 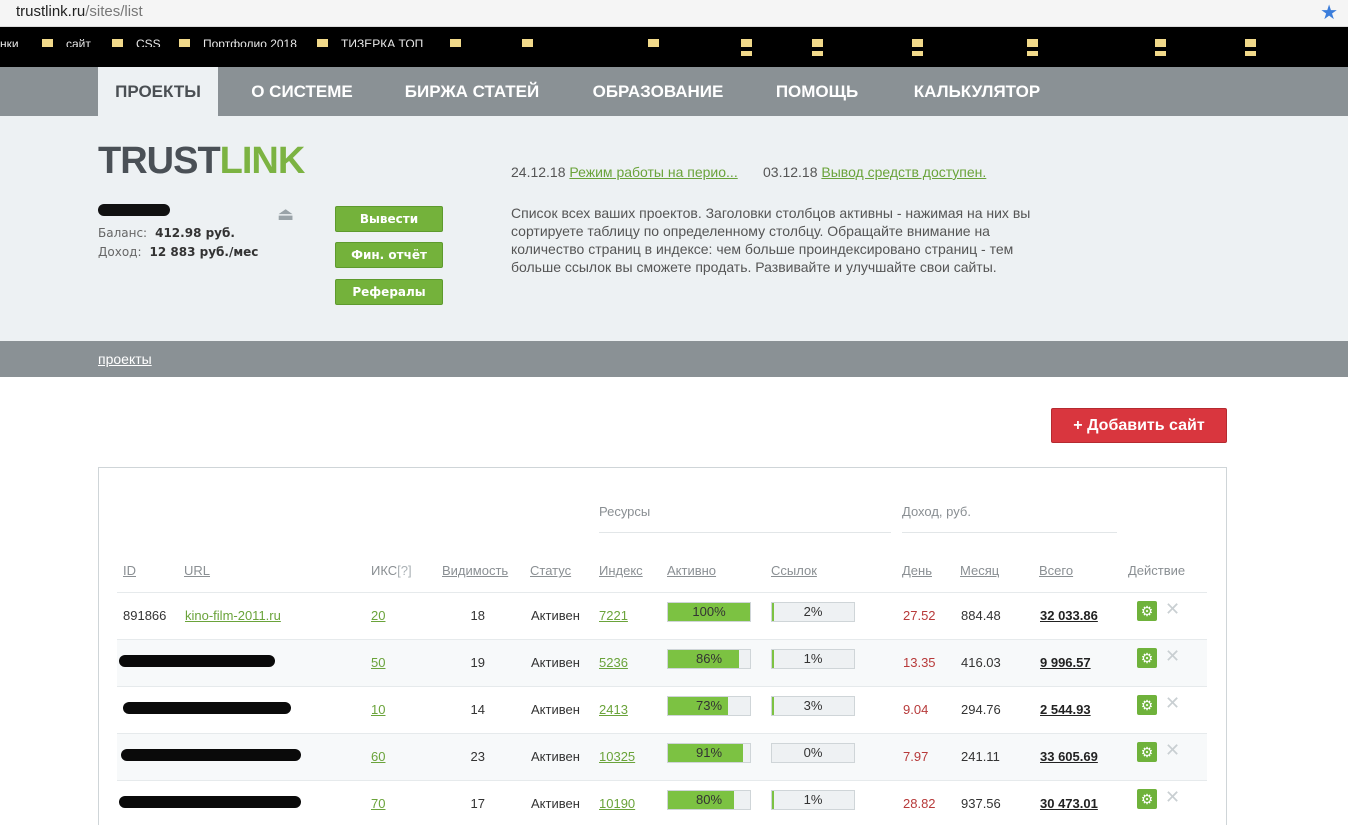 What do you see at coordinates (981, 709) in the screenshot?
I see `cell-month: 294.76` at bounding box center [981, 709].